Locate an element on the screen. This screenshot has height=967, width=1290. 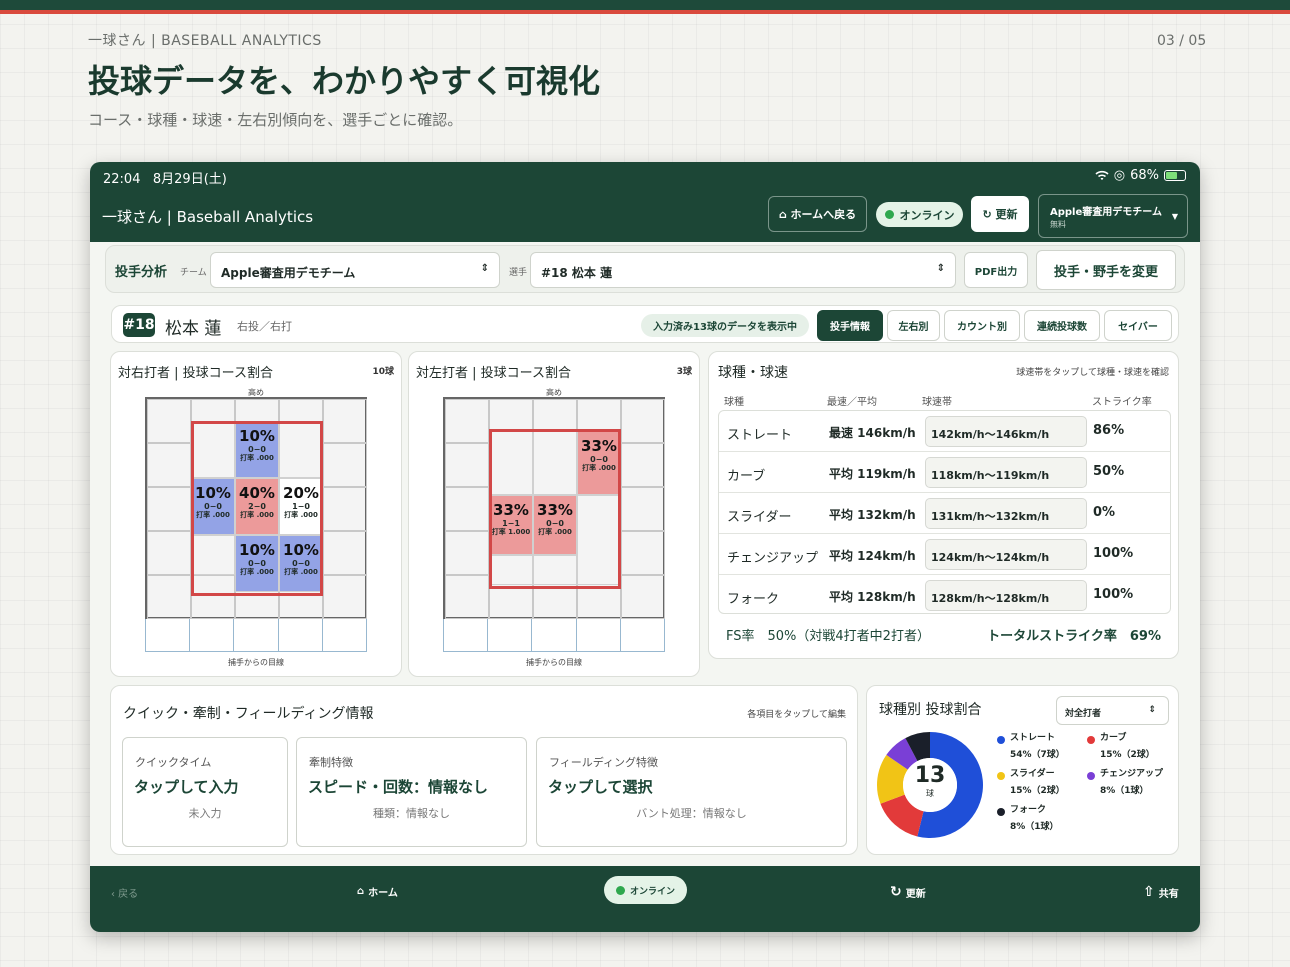
lock-rotation-icon: ◎ is located at coordinates (1119, 175).